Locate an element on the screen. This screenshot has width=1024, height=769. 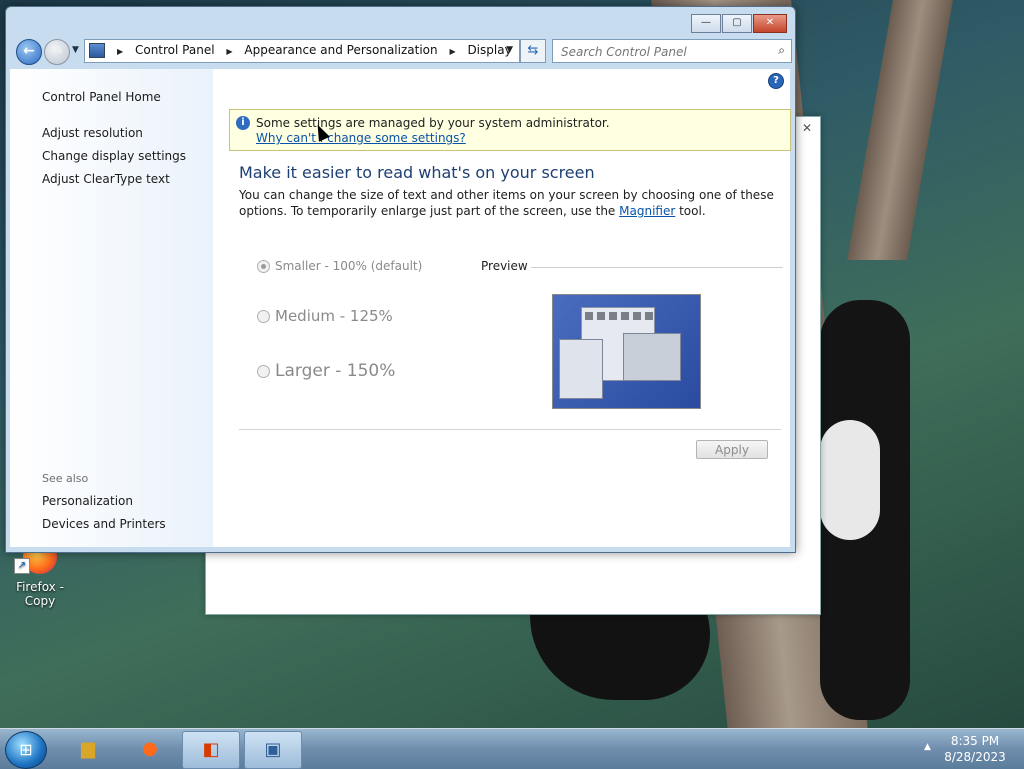
see-also-heading: See also is located at coordinates (65, 478).